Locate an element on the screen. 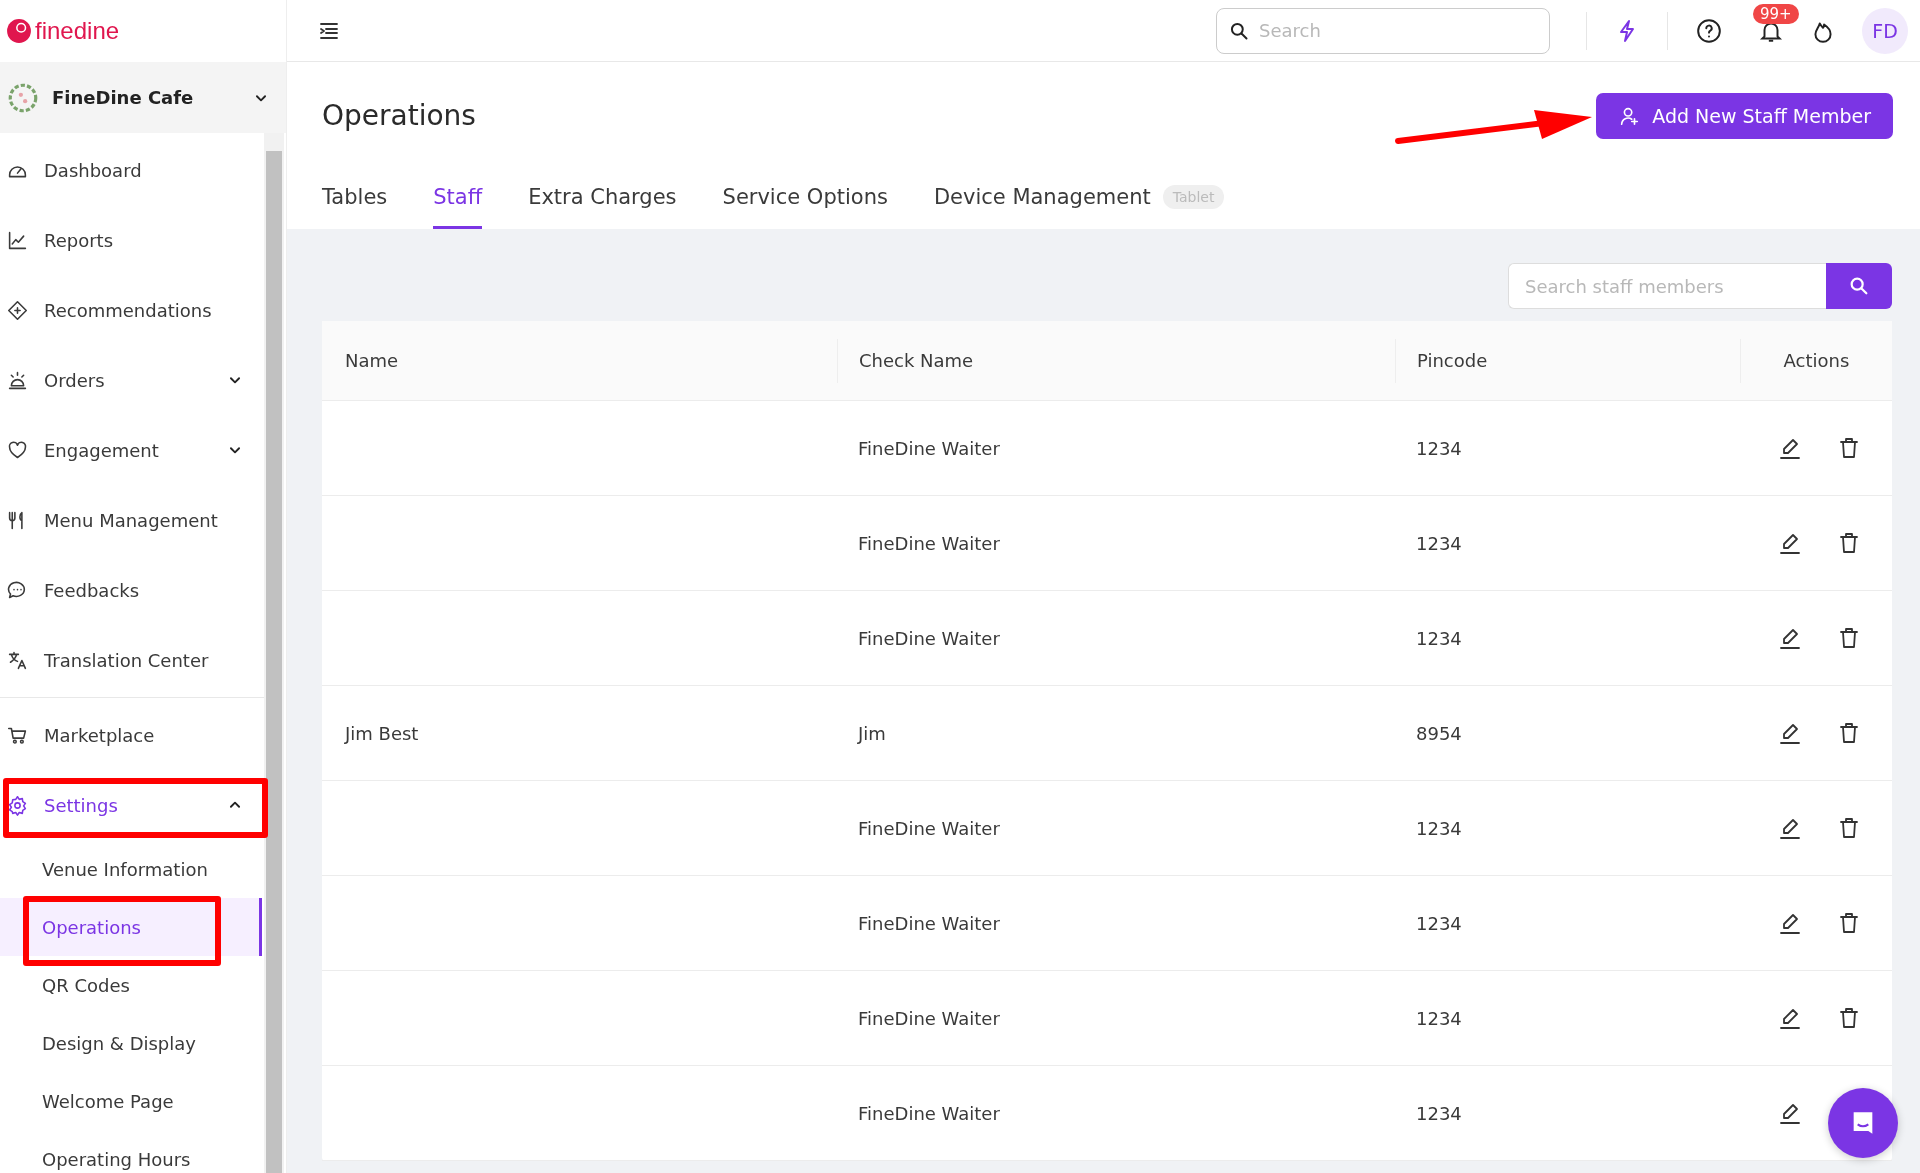  table-cell: Jim is located at coordinates (872, 733).